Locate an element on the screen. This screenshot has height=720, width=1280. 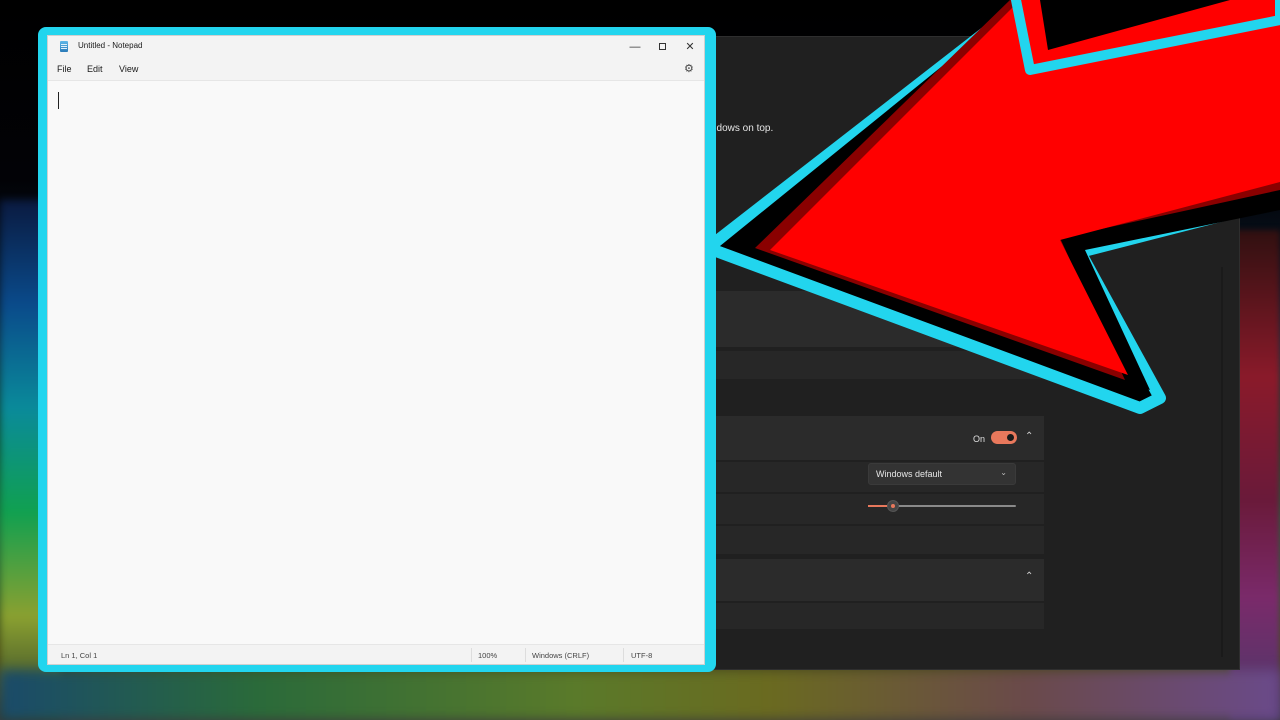
menu-edit: Edit is located at coordinates (95, 69).